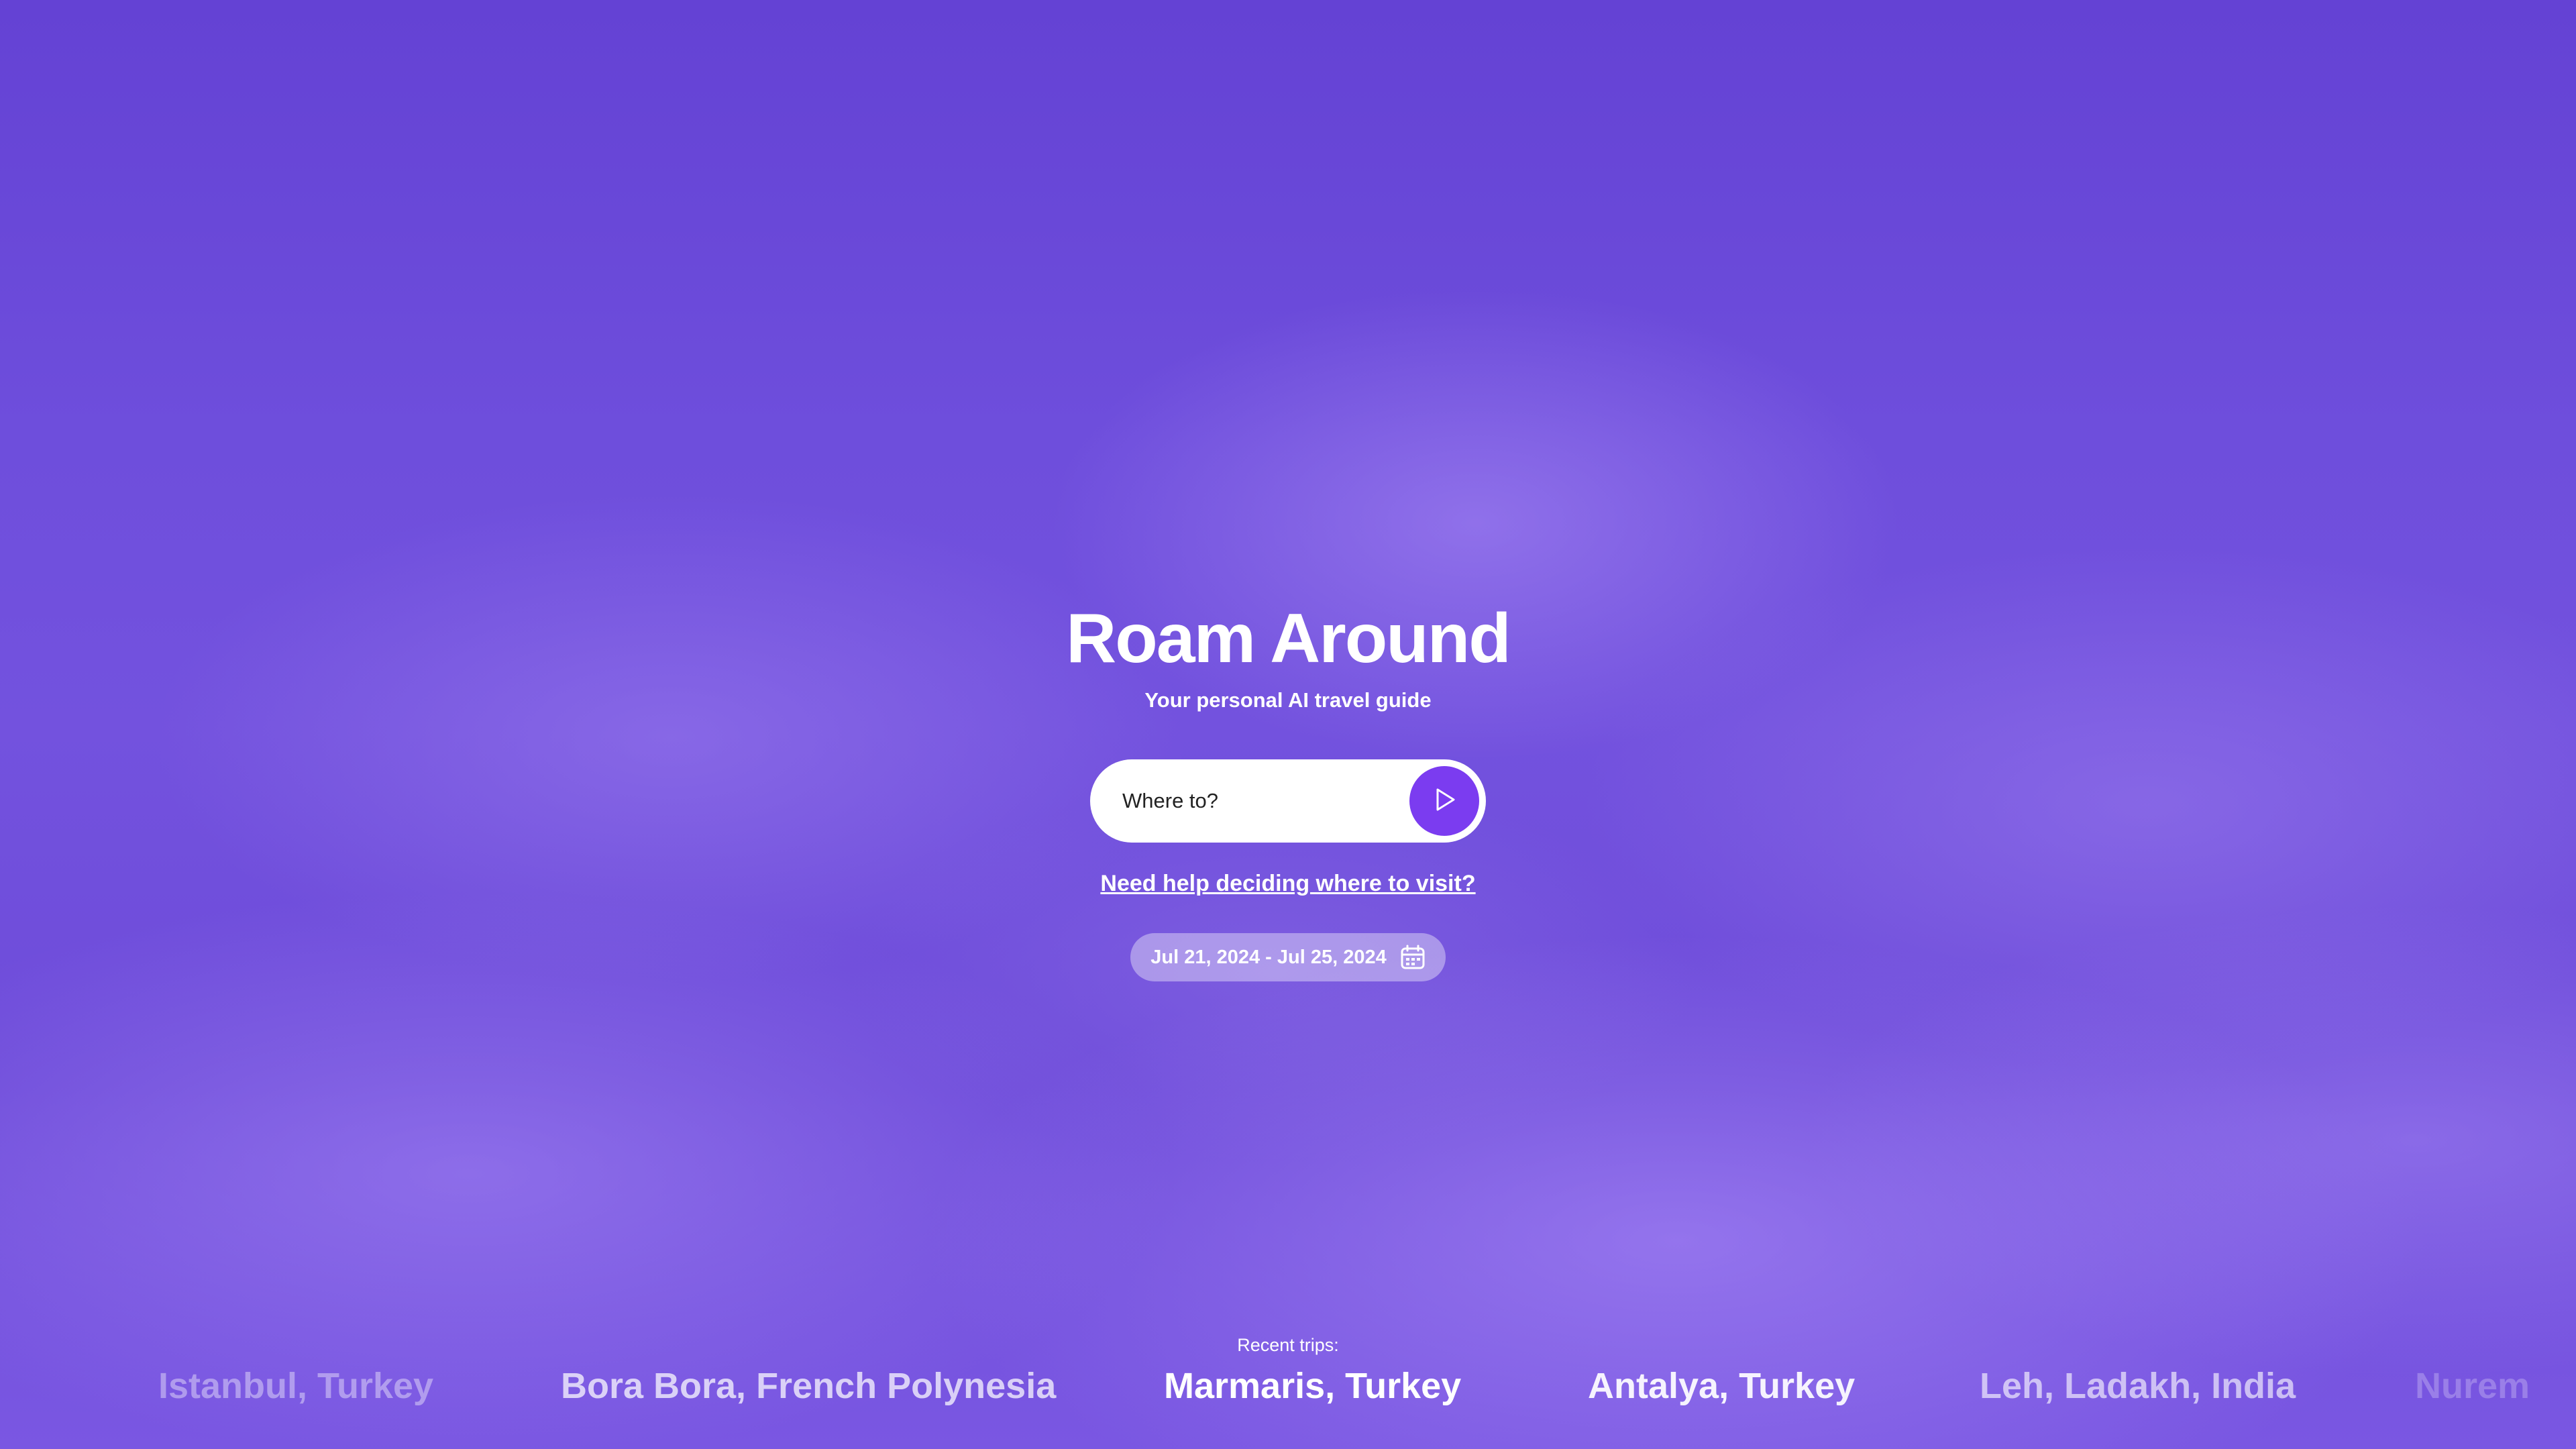 This screenshot has height=1449, width=2576. I want to click on app-subtitle: Your personal AI travel guide, so click(1288, 700).